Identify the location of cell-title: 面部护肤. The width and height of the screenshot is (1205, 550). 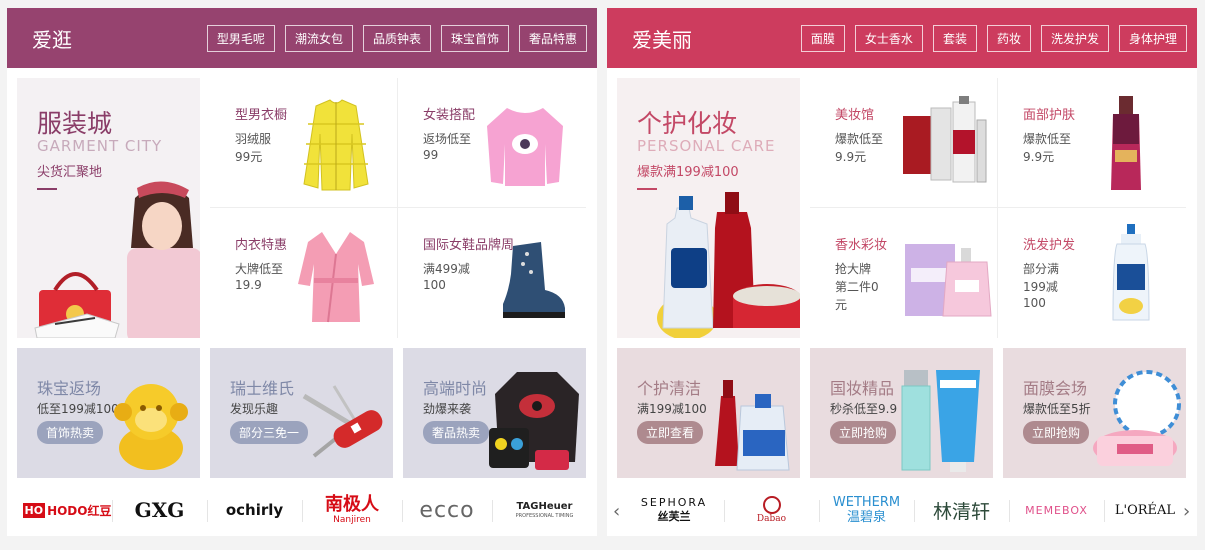
(1049, 115).